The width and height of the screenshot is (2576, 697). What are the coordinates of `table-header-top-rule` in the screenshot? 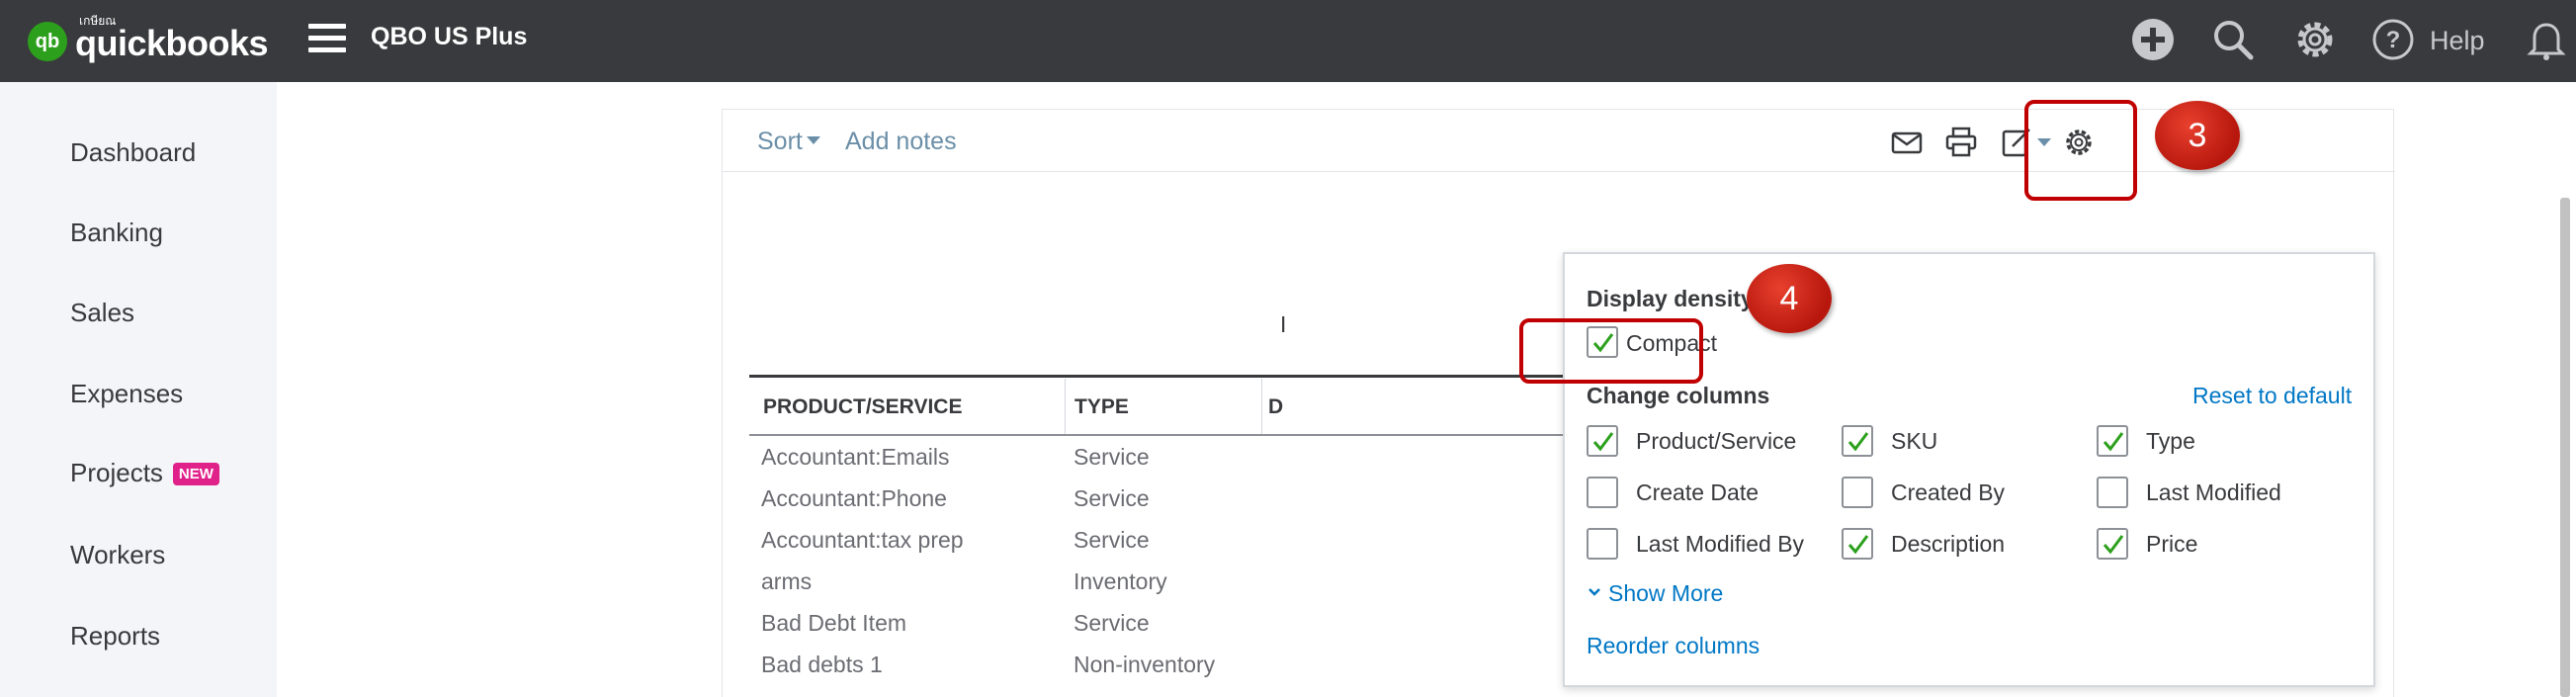 It's located at (1164, 376).